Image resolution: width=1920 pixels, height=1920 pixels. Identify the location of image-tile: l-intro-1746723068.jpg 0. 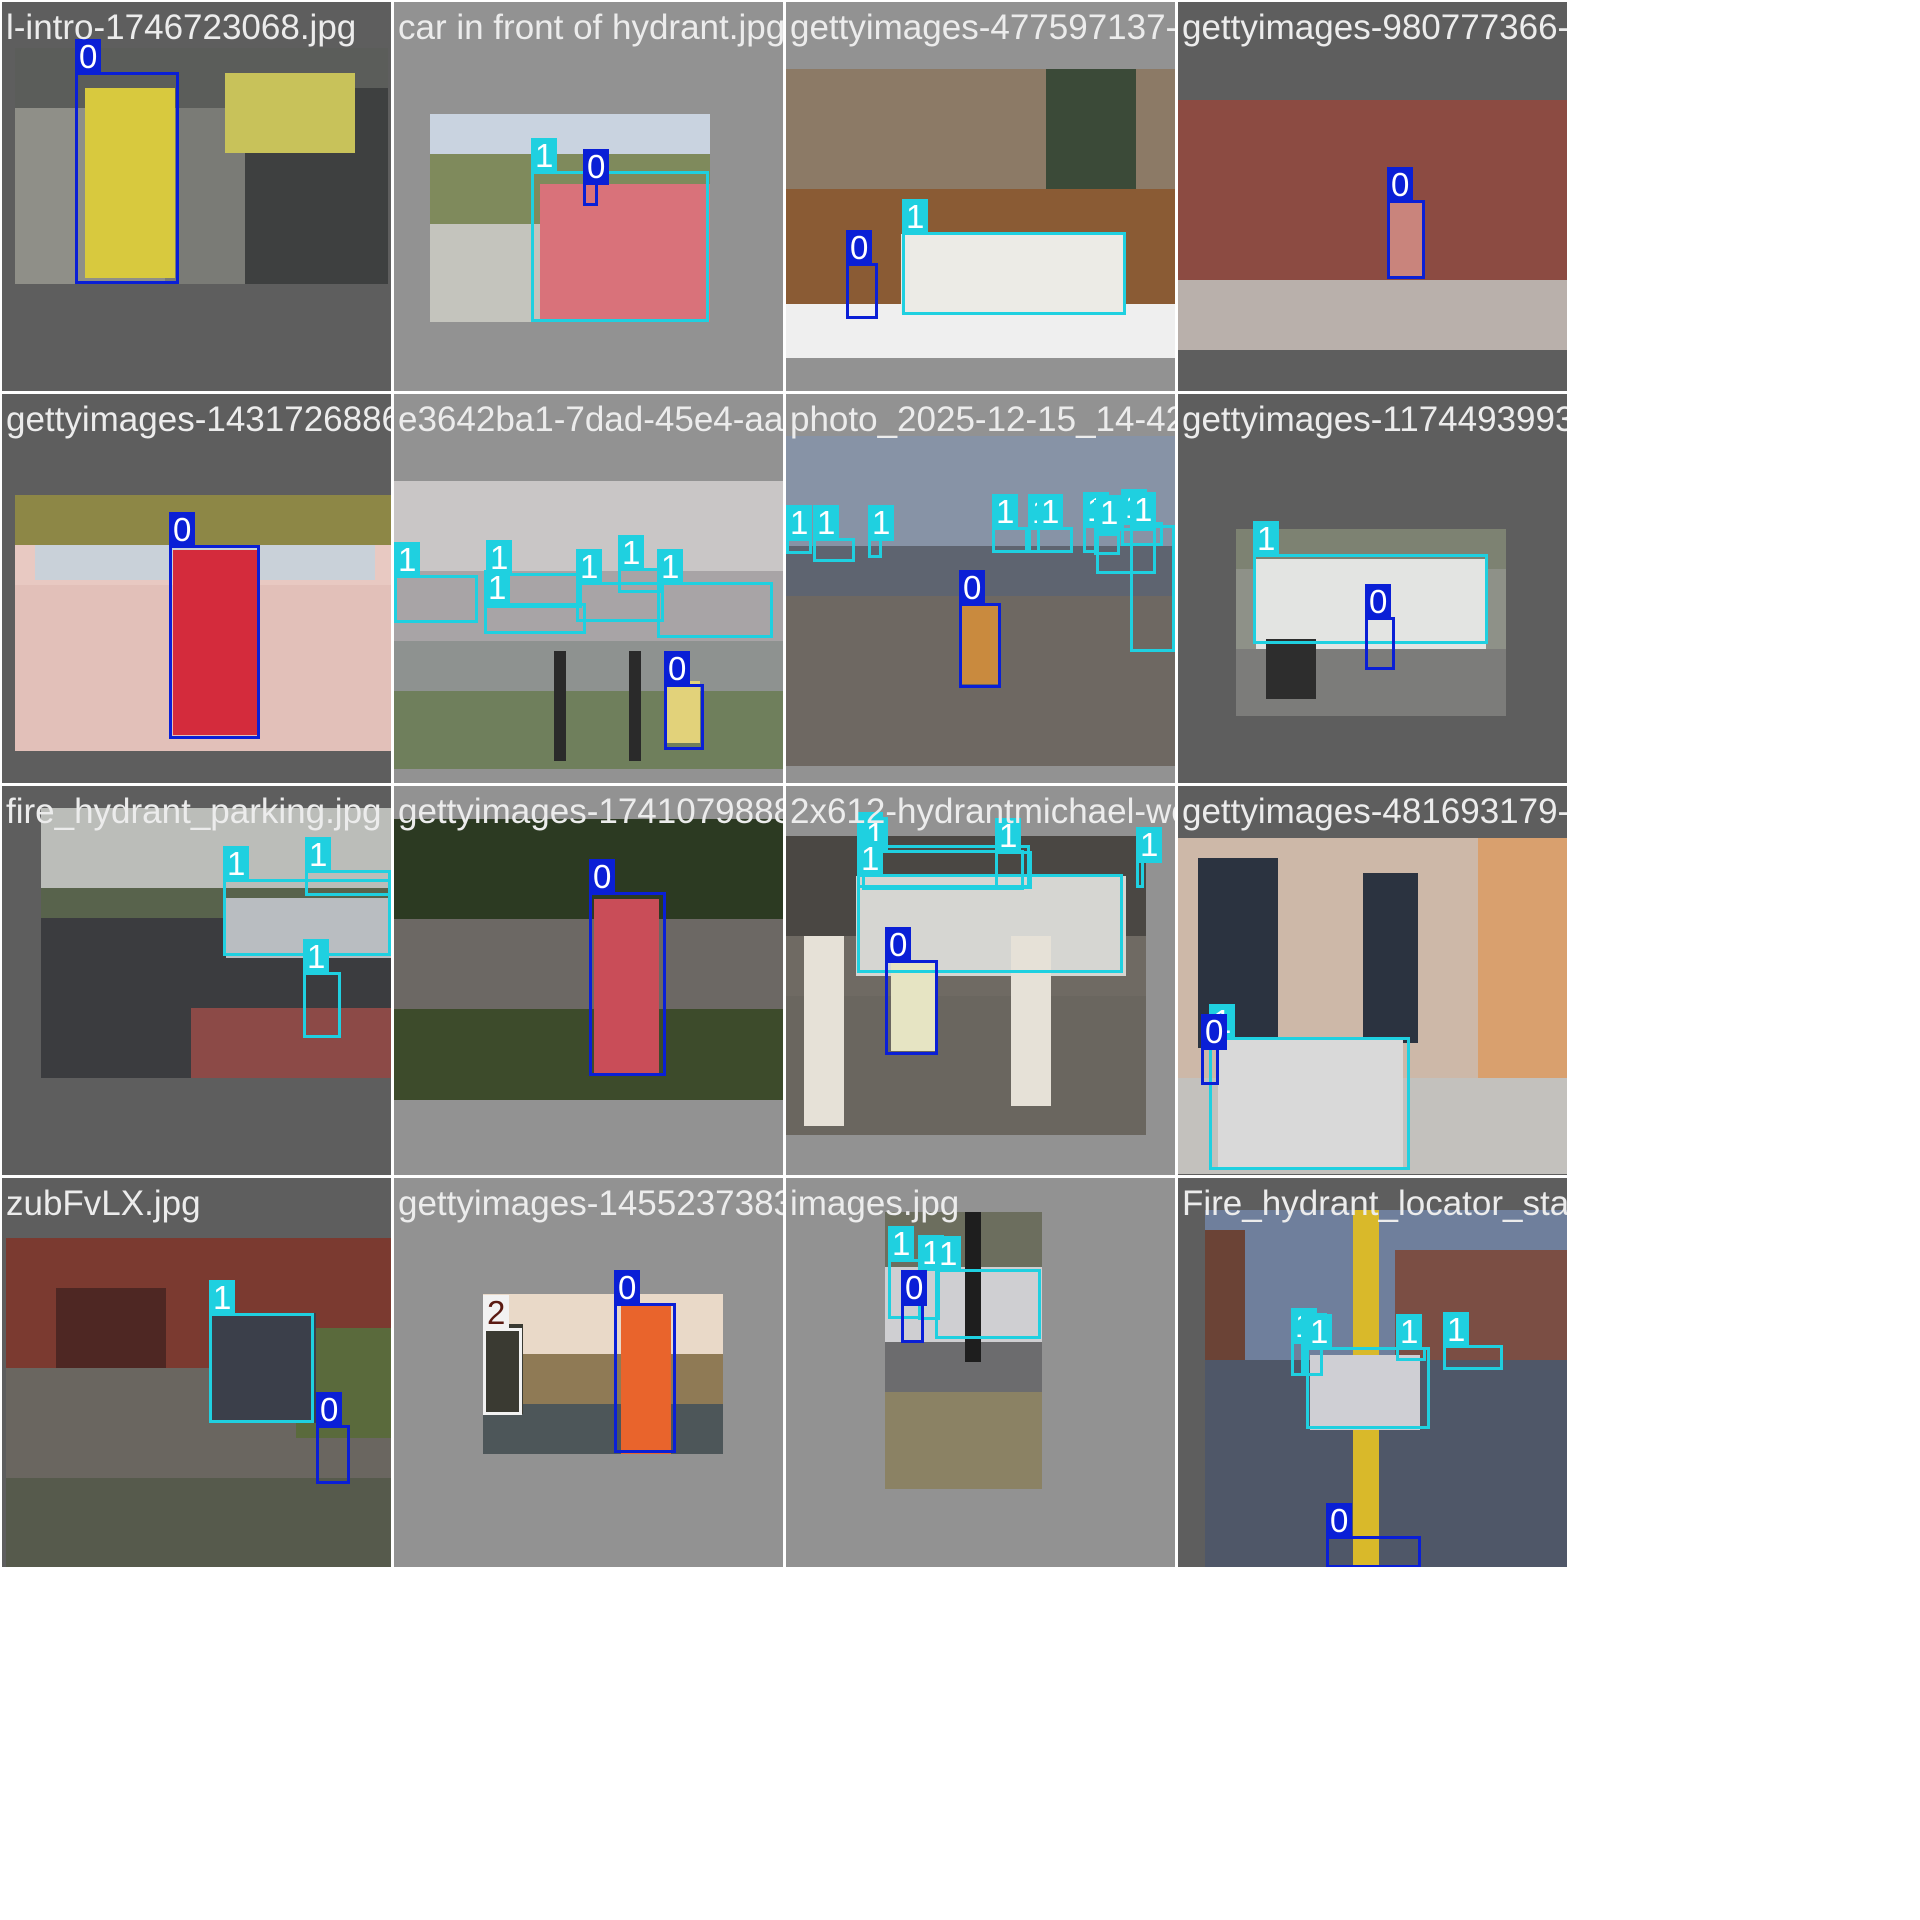
(196, 196).